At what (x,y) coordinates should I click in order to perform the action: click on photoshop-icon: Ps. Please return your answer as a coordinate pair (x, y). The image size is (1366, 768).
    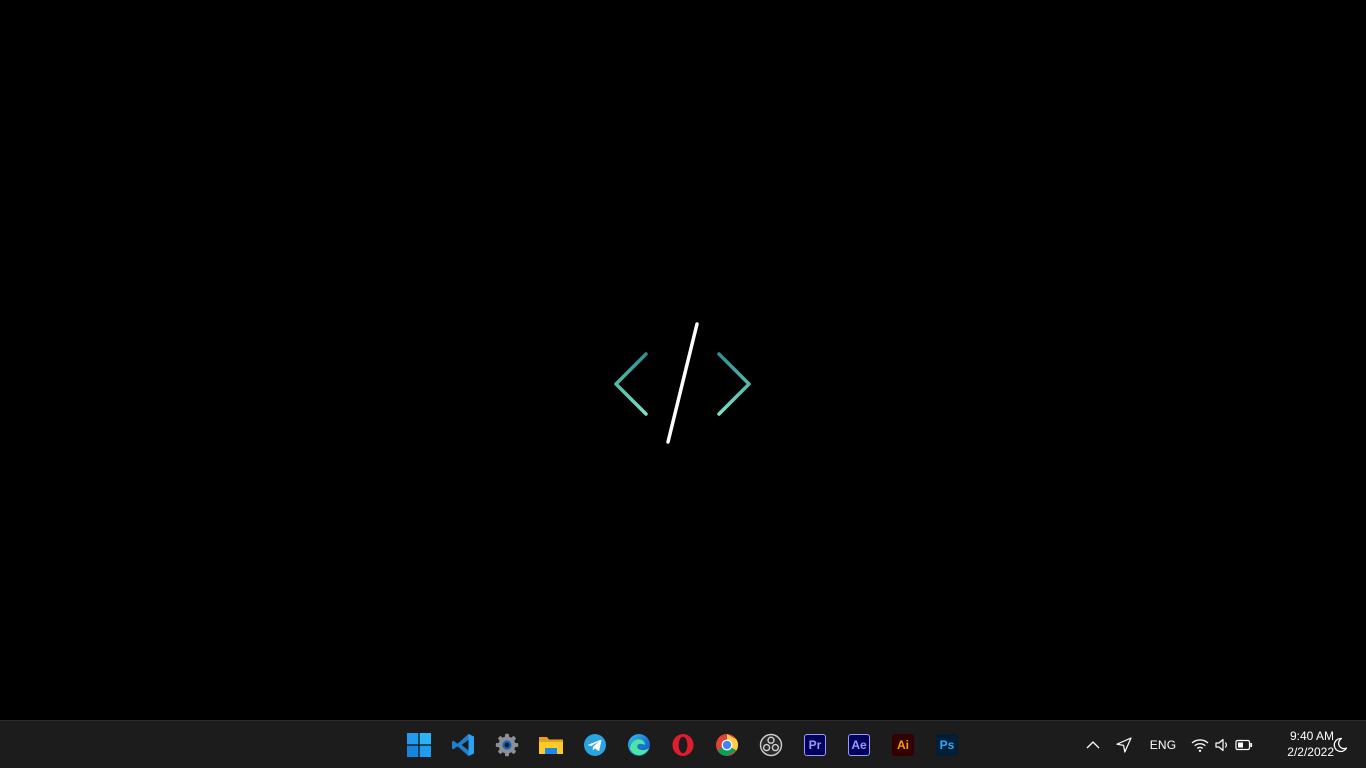
    Looking at the image, I should click on (947, 745).